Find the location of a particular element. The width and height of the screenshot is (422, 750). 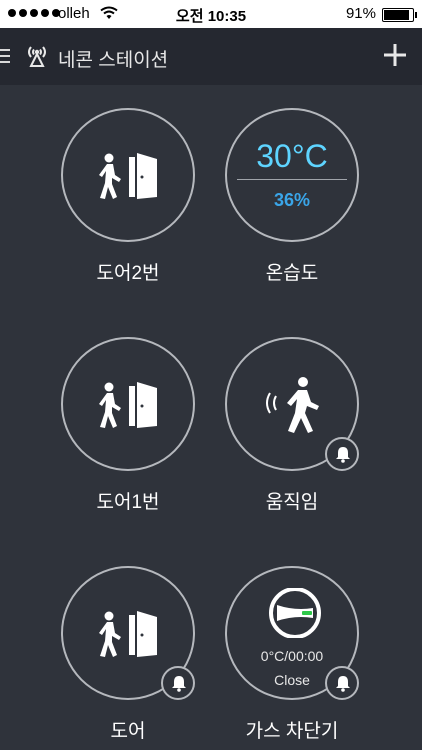

motion-person-icon is located at coordinates (292, 405).